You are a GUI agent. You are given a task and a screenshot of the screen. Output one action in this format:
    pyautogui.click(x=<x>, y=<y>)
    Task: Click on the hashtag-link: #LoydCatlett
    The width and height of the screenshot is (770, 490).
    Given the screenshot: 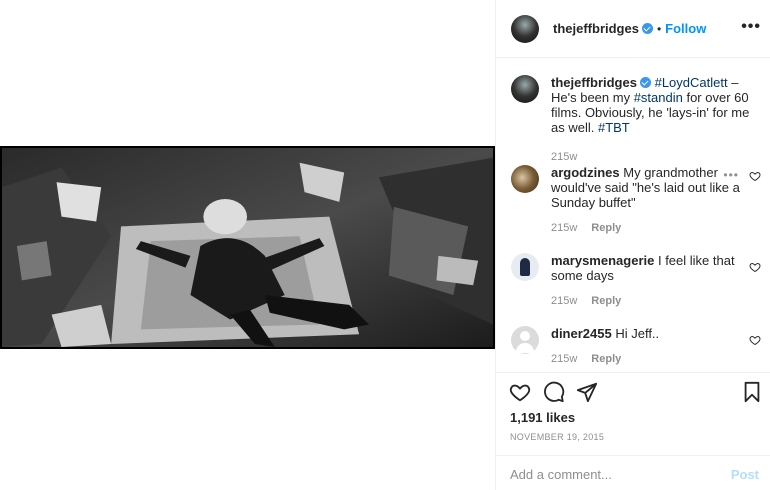 What is the action you would take?
    pyautogui.click(x=691, y=82)
    